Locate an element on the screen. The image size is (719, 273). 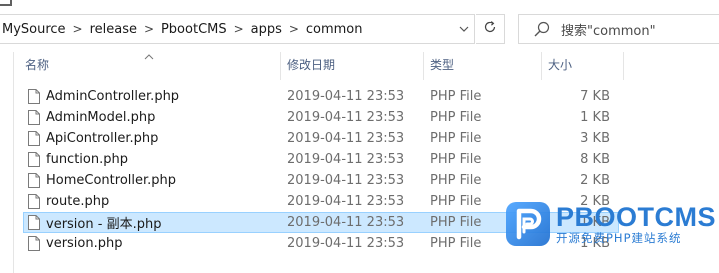
column-header-row: 名称 修改日期 类型 大小 is located at coordinates (367, 66).